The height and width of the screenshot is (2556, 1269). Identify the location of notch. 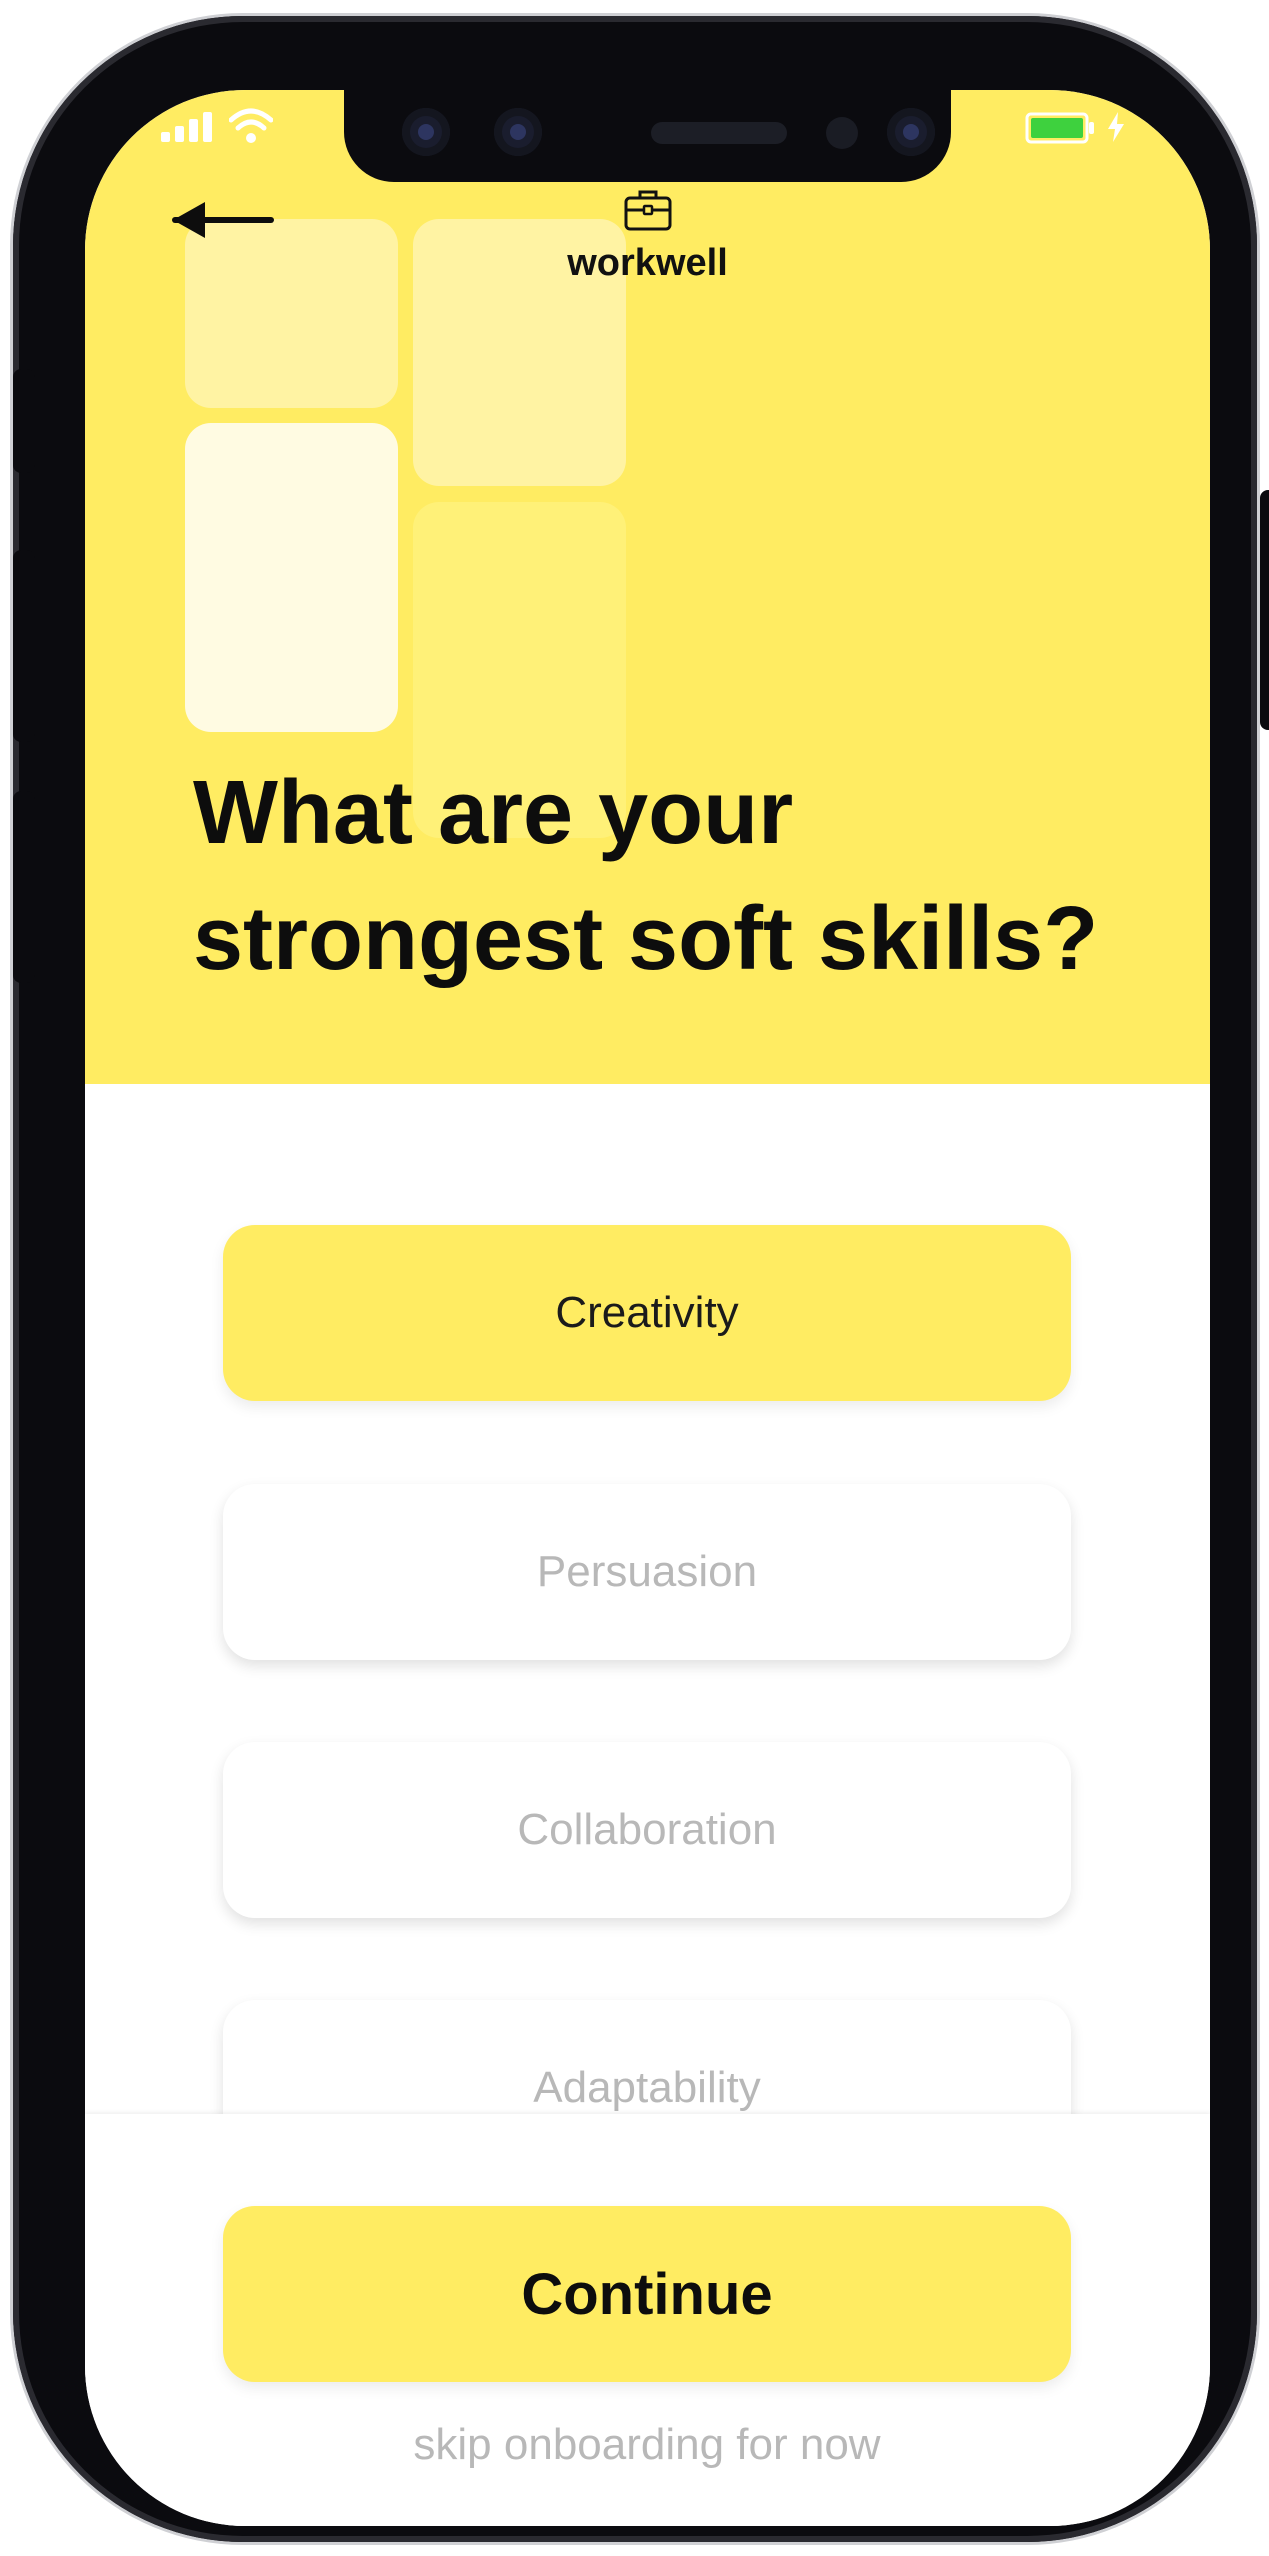
(647, 136).